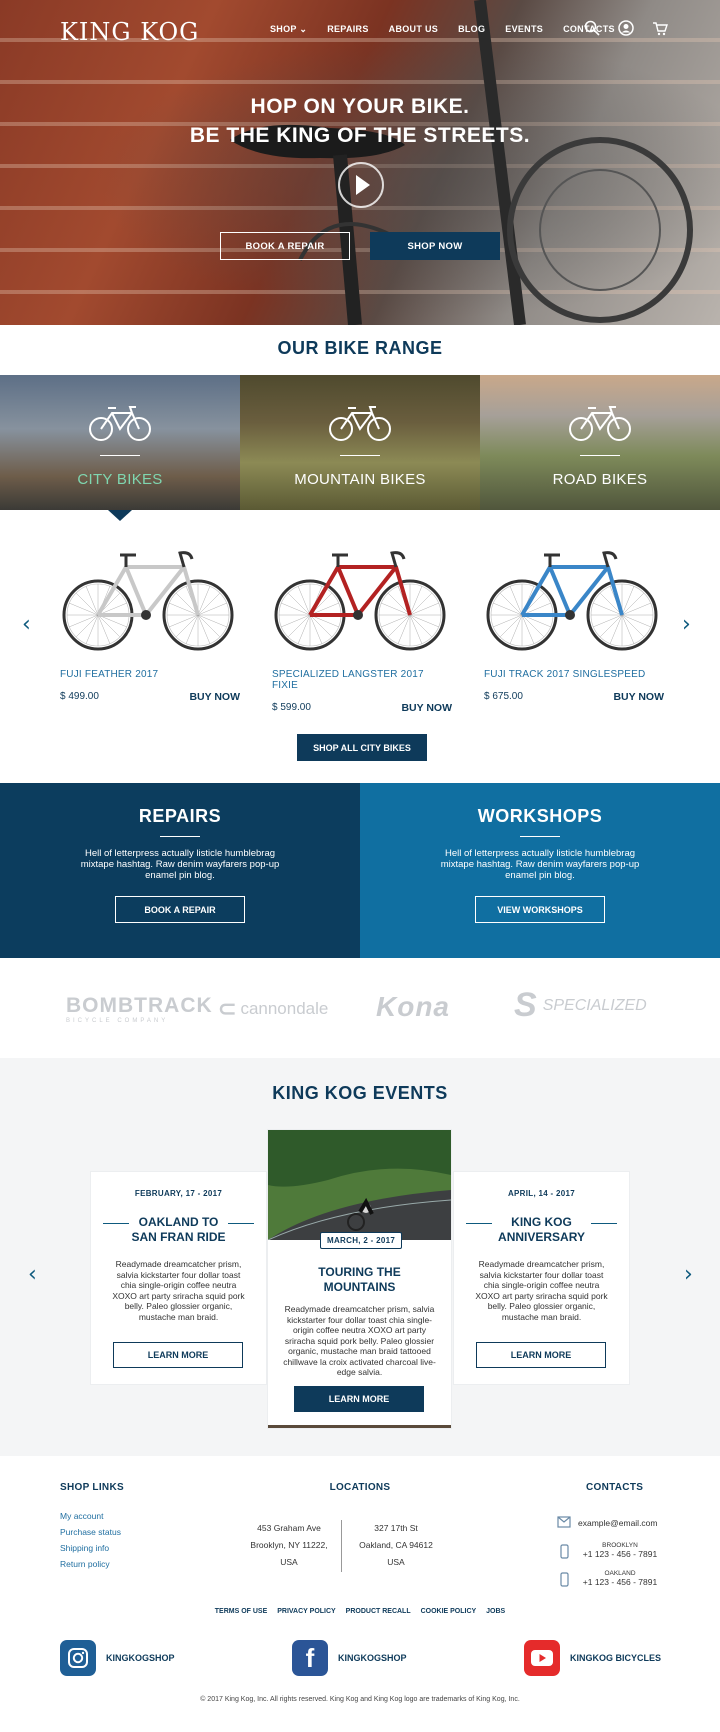 The height and width of the screenshot is (1732, 720). What do you see at coordinates (120, 442) in the screenshot?
I see `tab-city-bikes: CITY BIKES` at bounding box center [120, 442].